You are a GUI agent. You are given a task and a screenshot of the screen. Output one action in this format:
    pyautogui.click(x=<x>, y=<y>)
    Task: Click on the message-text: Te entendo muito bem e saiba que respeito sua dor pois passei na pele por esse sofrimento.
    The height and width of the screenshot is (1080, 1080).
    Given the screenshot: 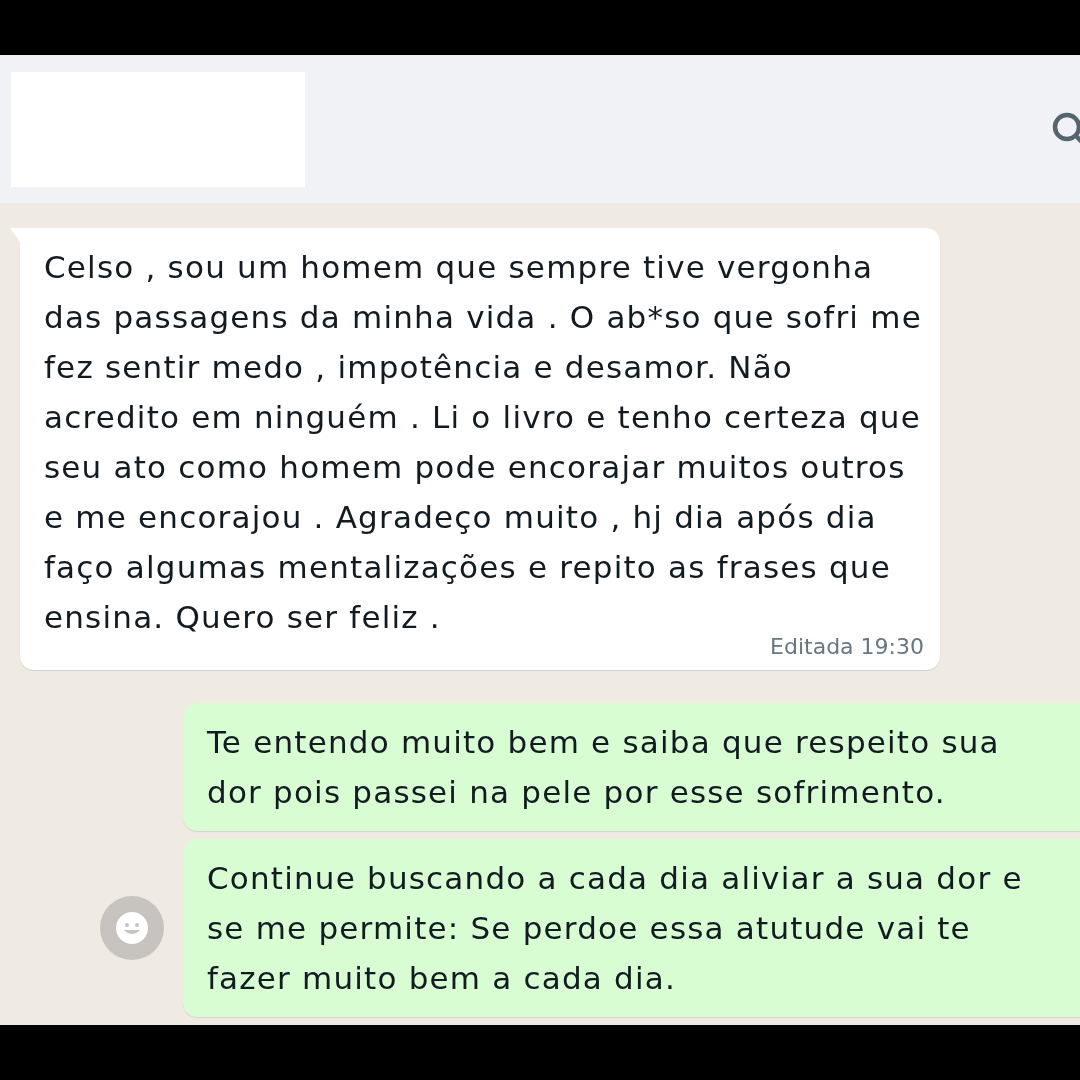 What is the action you would take?
    pyautogui.click(x=604, y=767)
    